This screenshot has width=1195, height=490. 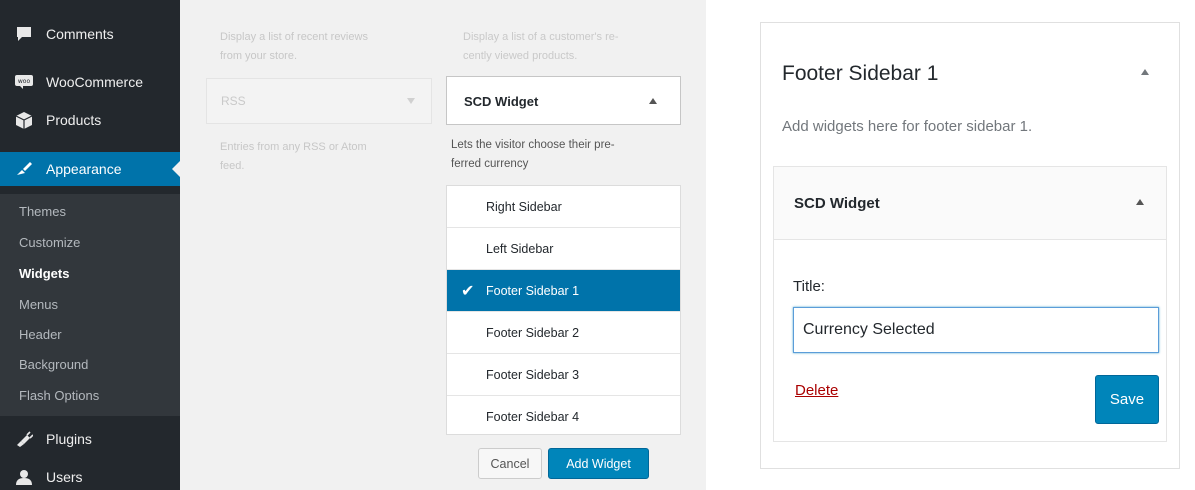 What do you see at coordinates (533, 417) in the screenshot?
I see `sidebar-option-label: Footer Sidebar 4` at bounding box center [533, 417].